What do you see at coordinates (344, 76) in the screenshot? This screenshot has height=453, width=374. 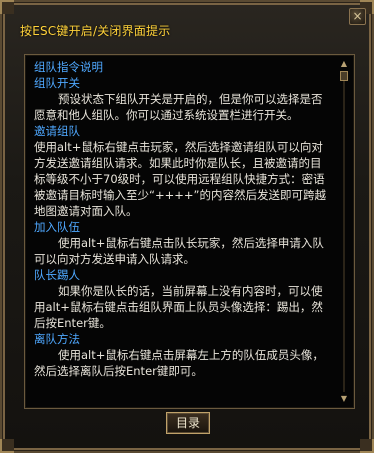 I see `scroll-thumb` at bounding box center [344, 76].